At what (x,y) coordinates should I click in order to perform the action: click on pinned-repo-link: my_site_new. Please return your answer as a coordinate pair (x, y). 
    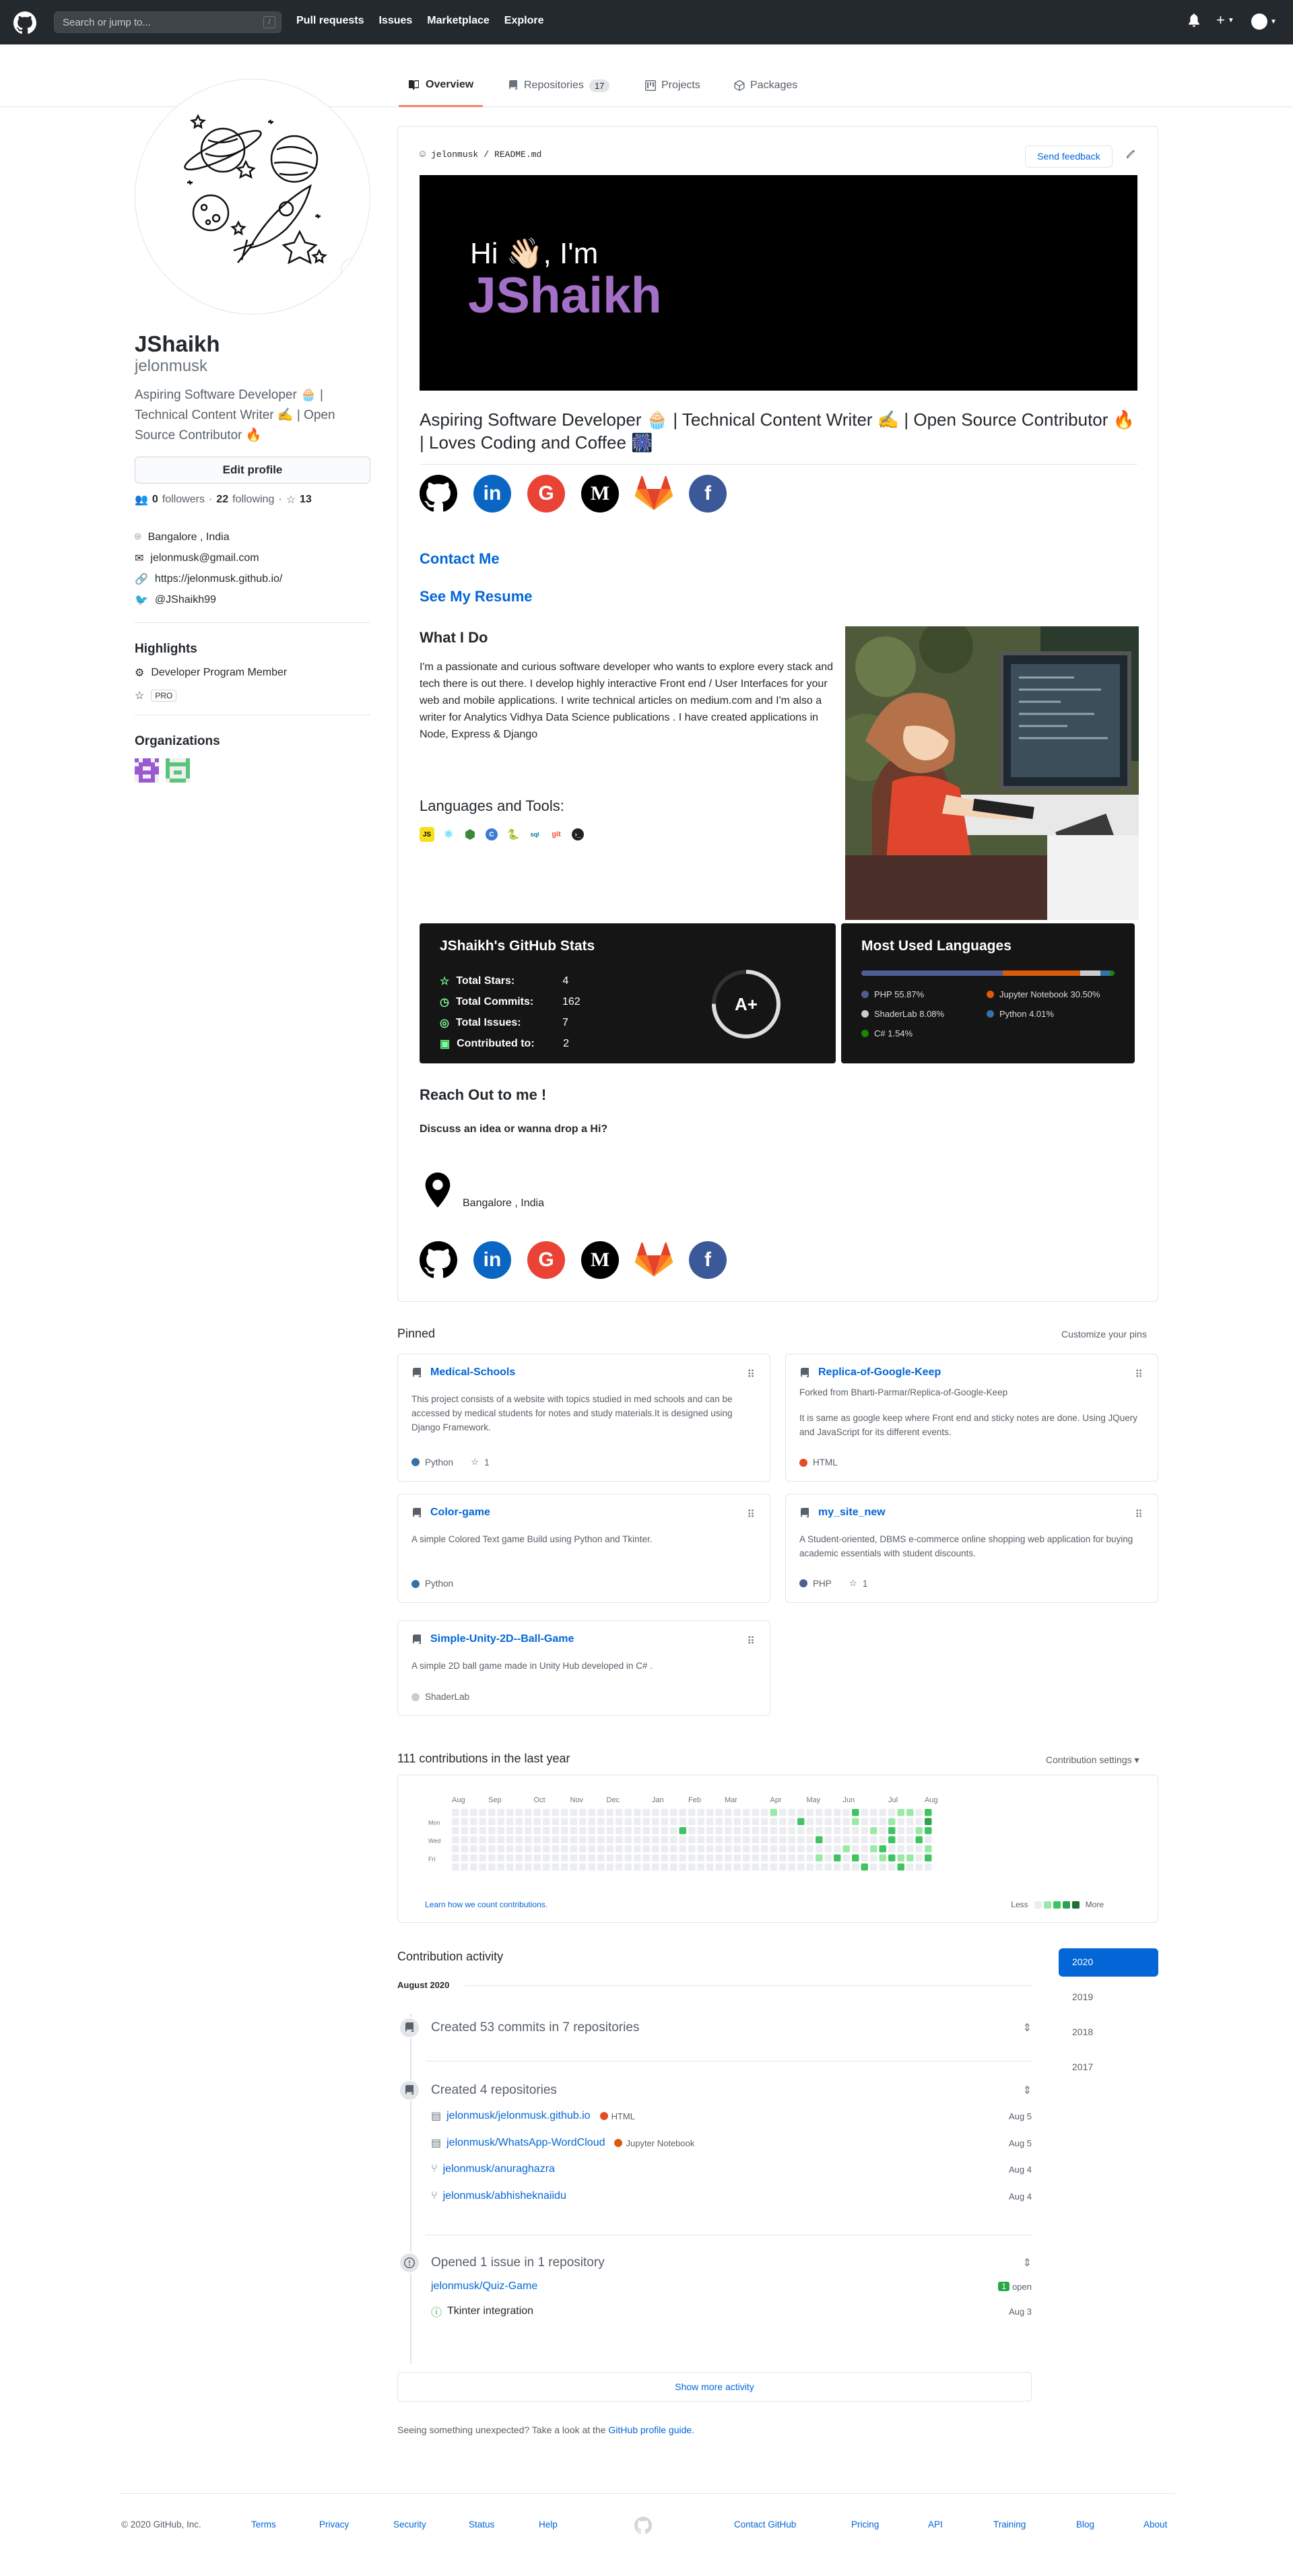
    Looking at the image, I should click on (852, 1513).